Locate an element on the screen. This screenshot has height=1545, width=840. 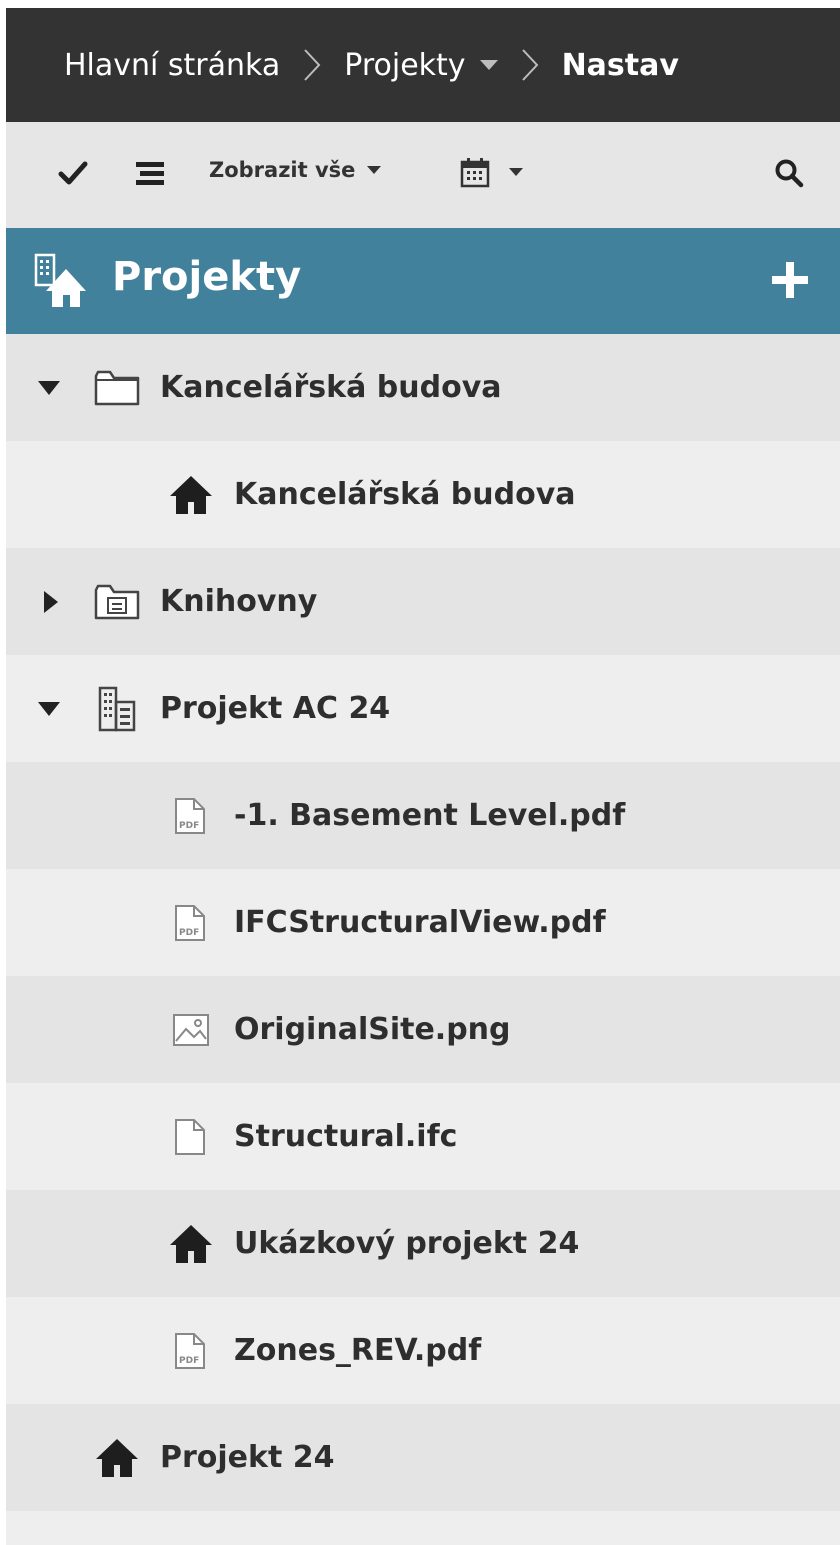
list-view-icon is located at coordinates (150, 174).